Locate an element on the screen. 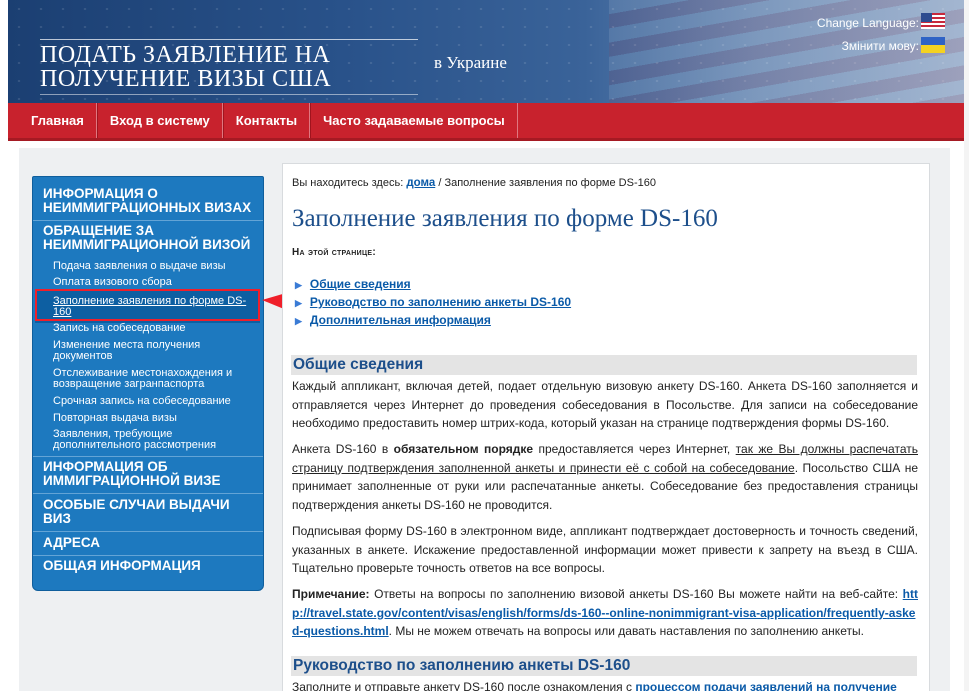  sidebar-item-visa-fee: Оплата визового сбора is located at coordinates (153, 282).